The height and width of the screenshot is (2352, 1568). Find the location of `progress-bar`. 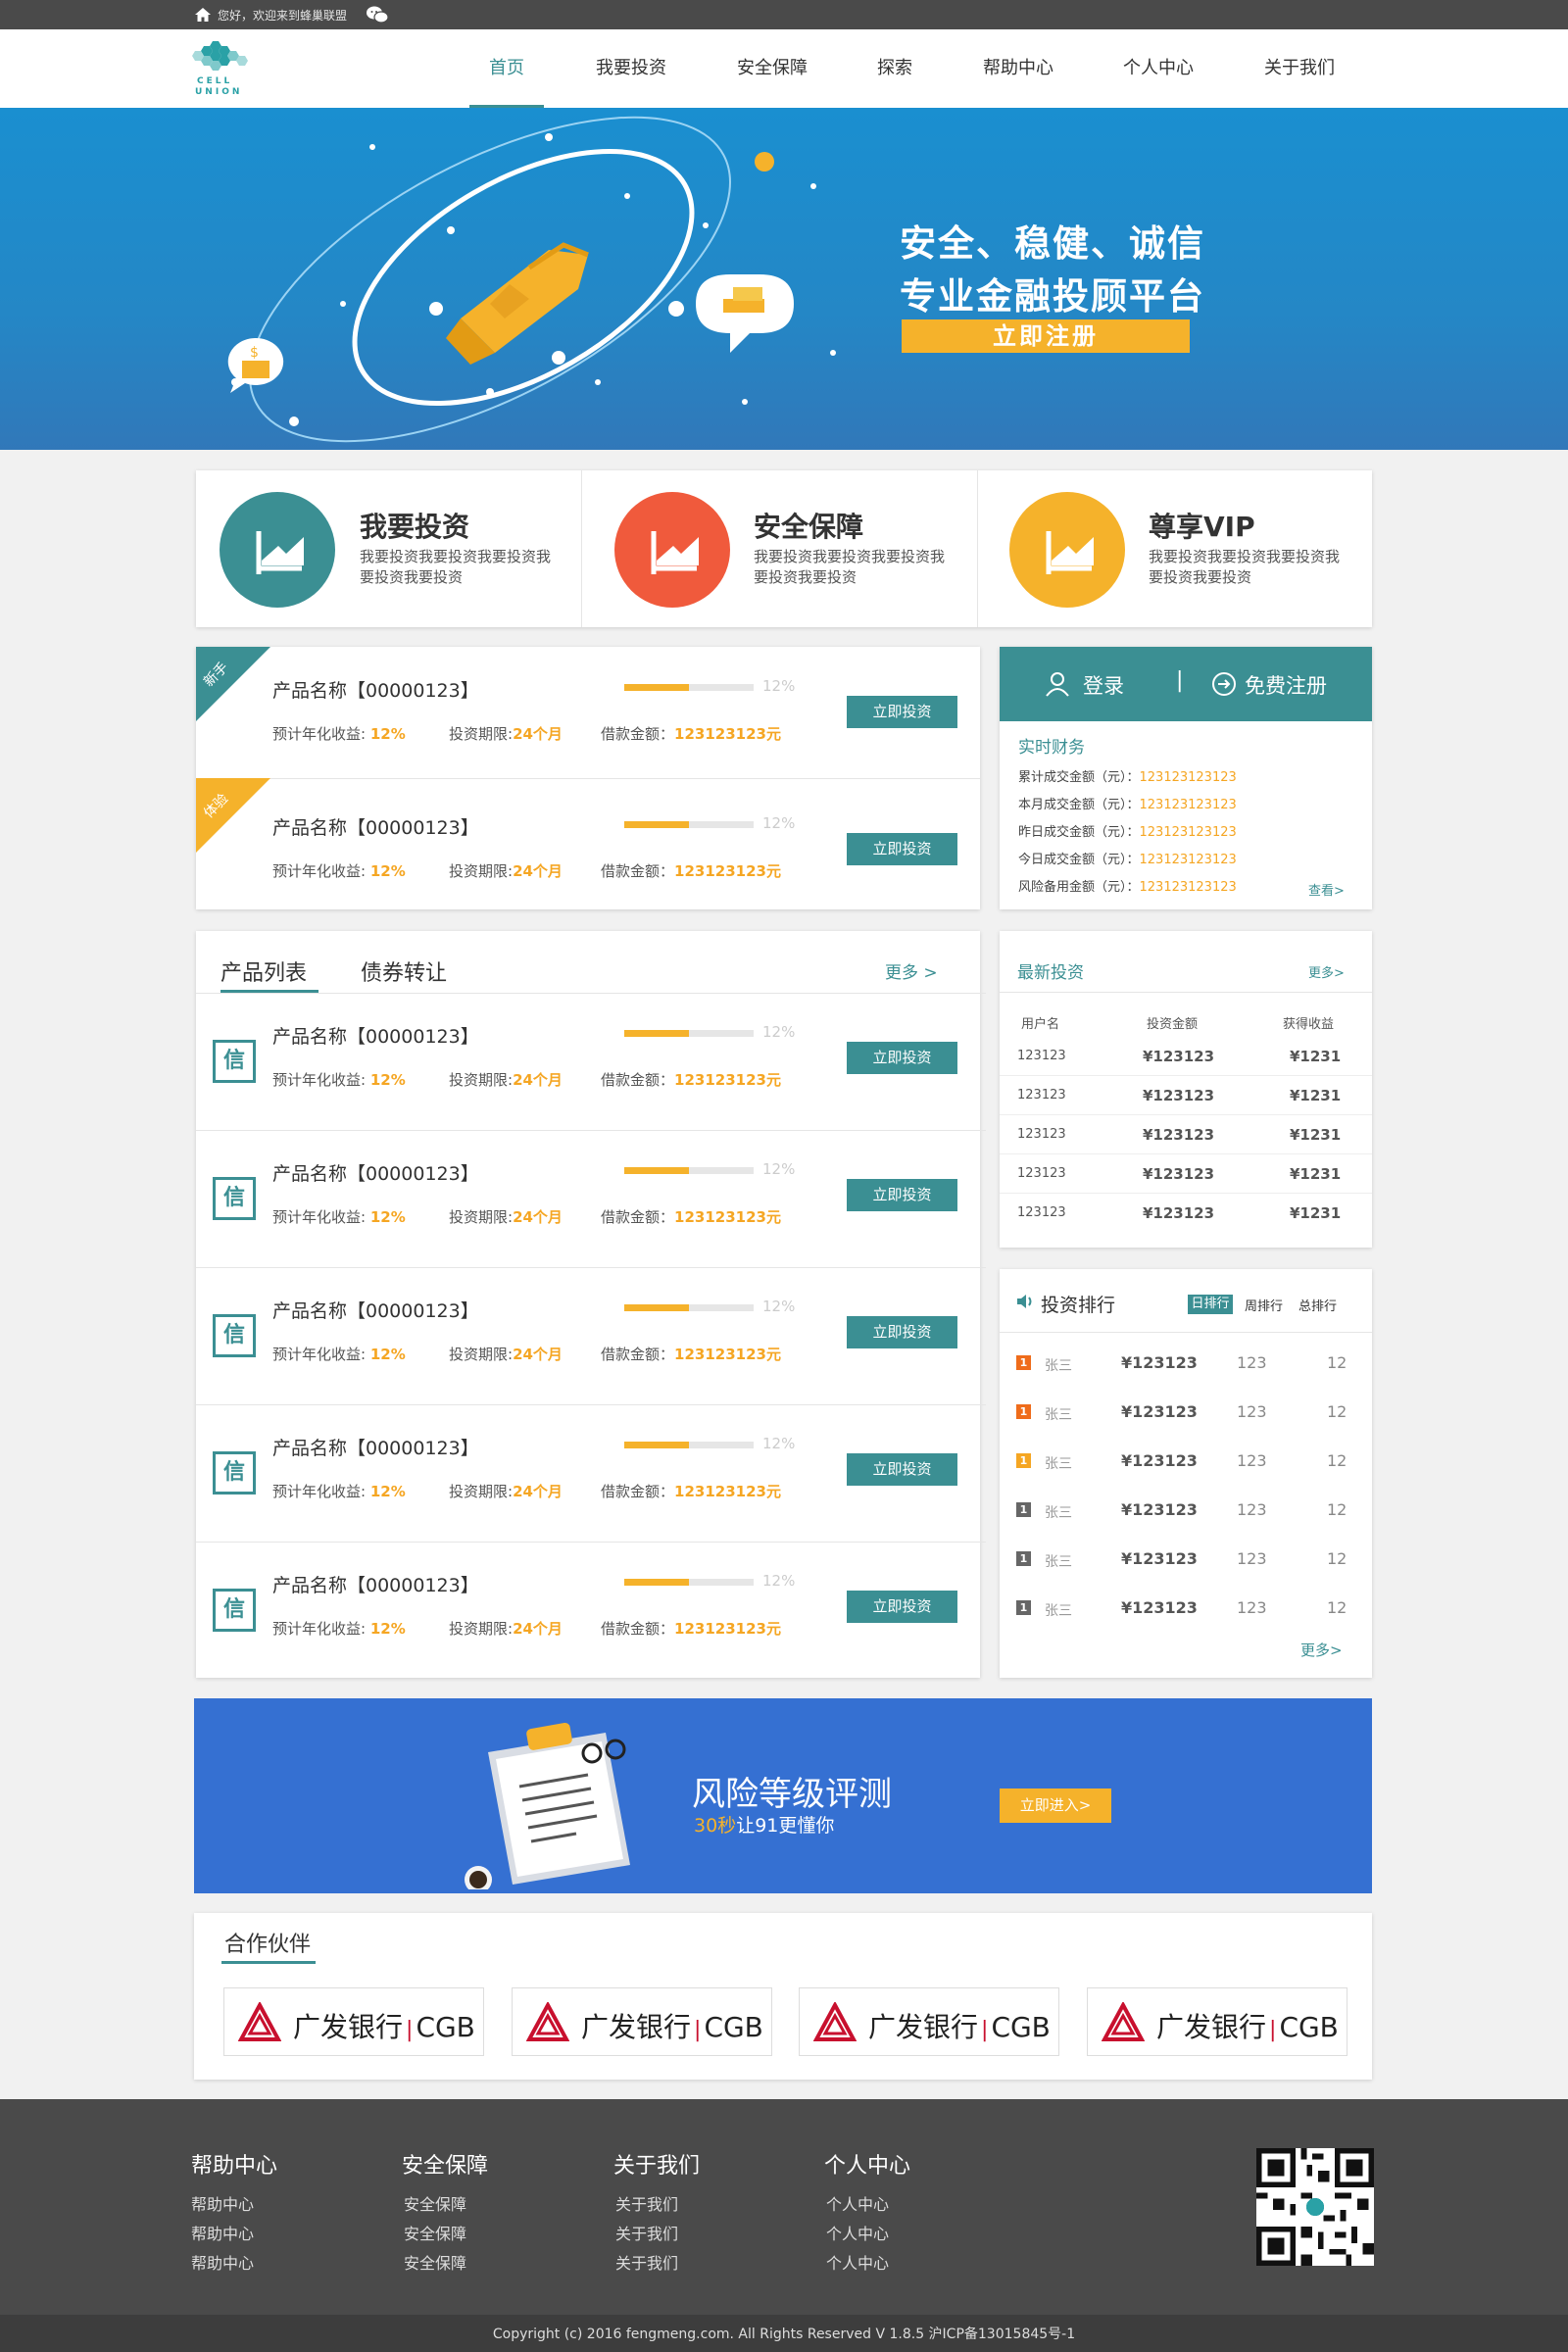

progress-bar is located at coordinates (689, 1307).